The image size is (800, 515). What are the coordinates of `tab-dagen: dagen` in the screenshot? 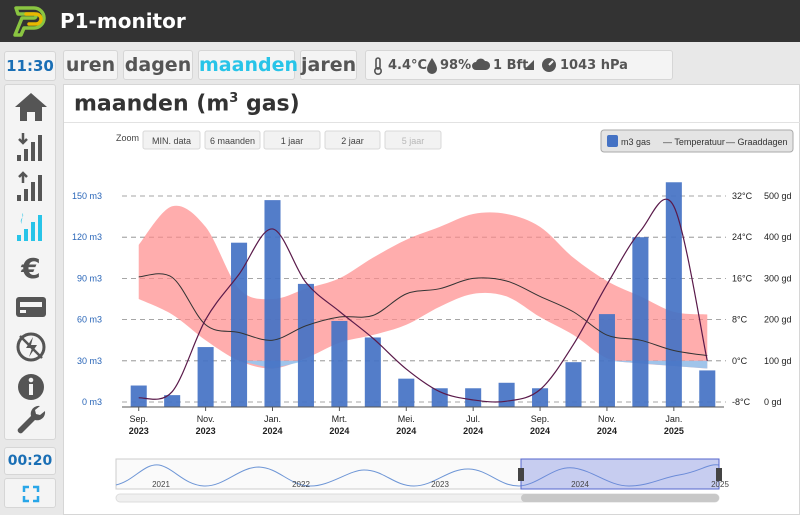 It's located at (158, 65).